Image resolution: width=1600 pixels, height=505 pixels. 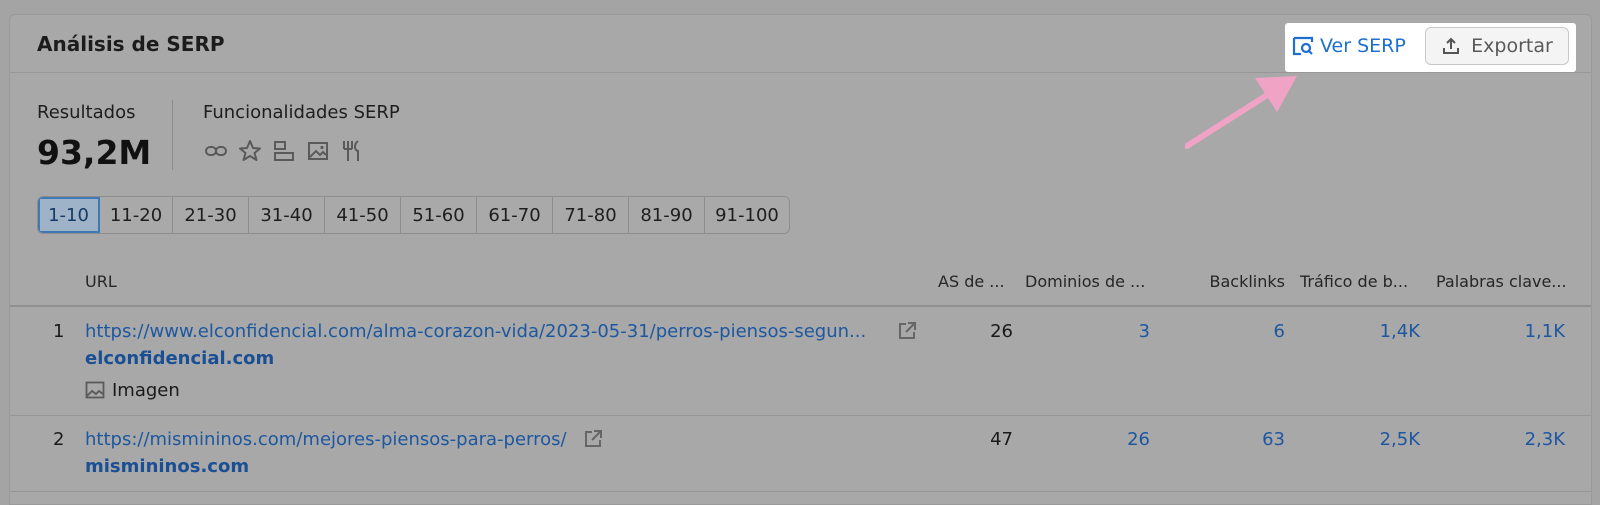 I want to click on page-1-10: 1-10, so click(x=69, y=215).